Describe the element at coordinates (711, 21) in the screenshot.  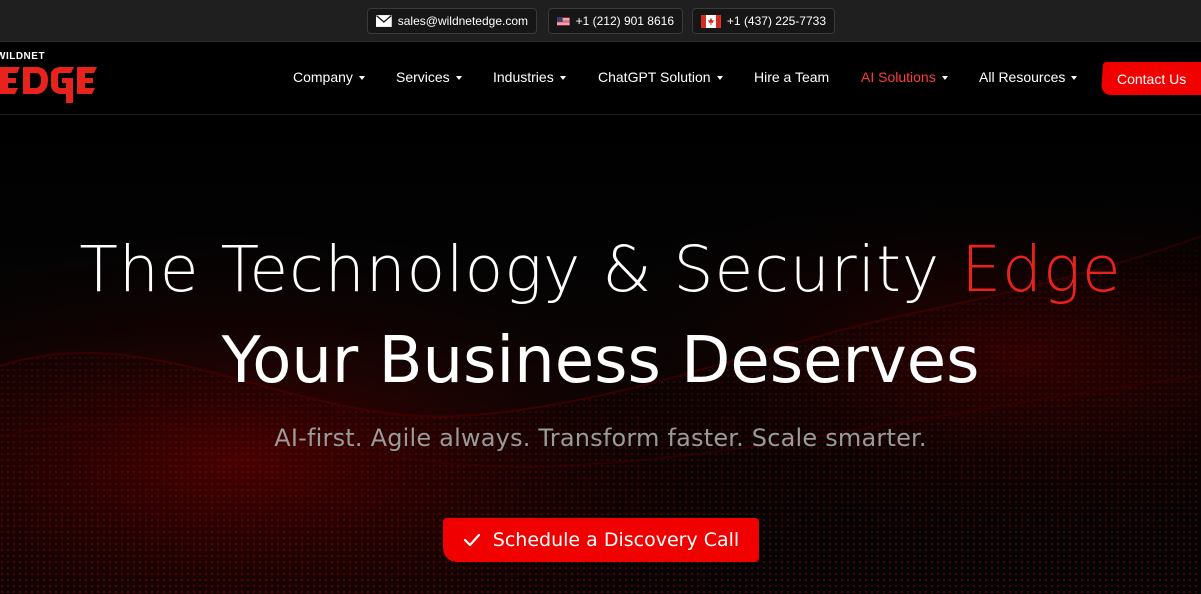
I see `canada-flag-icon` at that location.